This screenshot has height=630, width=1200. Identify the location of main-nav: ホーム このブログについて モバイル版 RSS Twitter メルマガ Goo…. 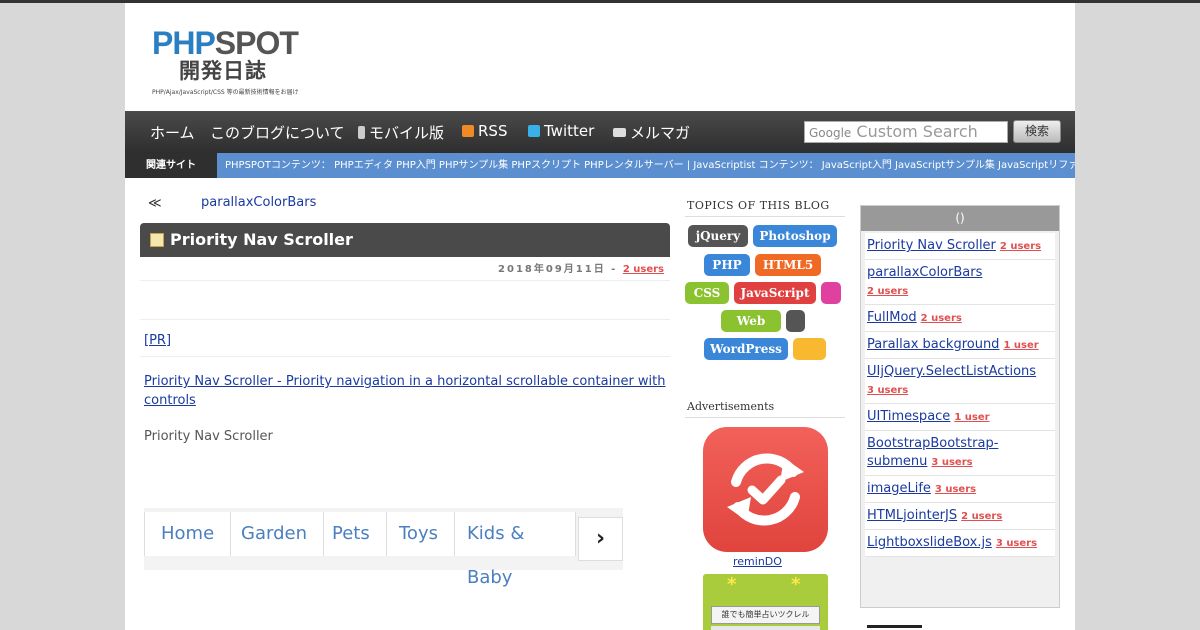
(600, 132).